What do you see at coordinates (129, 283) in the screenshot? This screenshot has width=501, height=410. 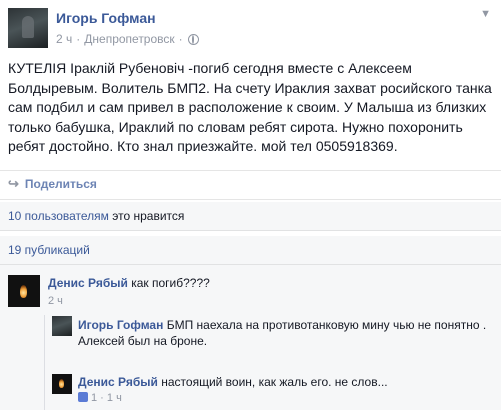 I see `comment: Денис Рябый как погиб????` at bounding box center [129, 283].